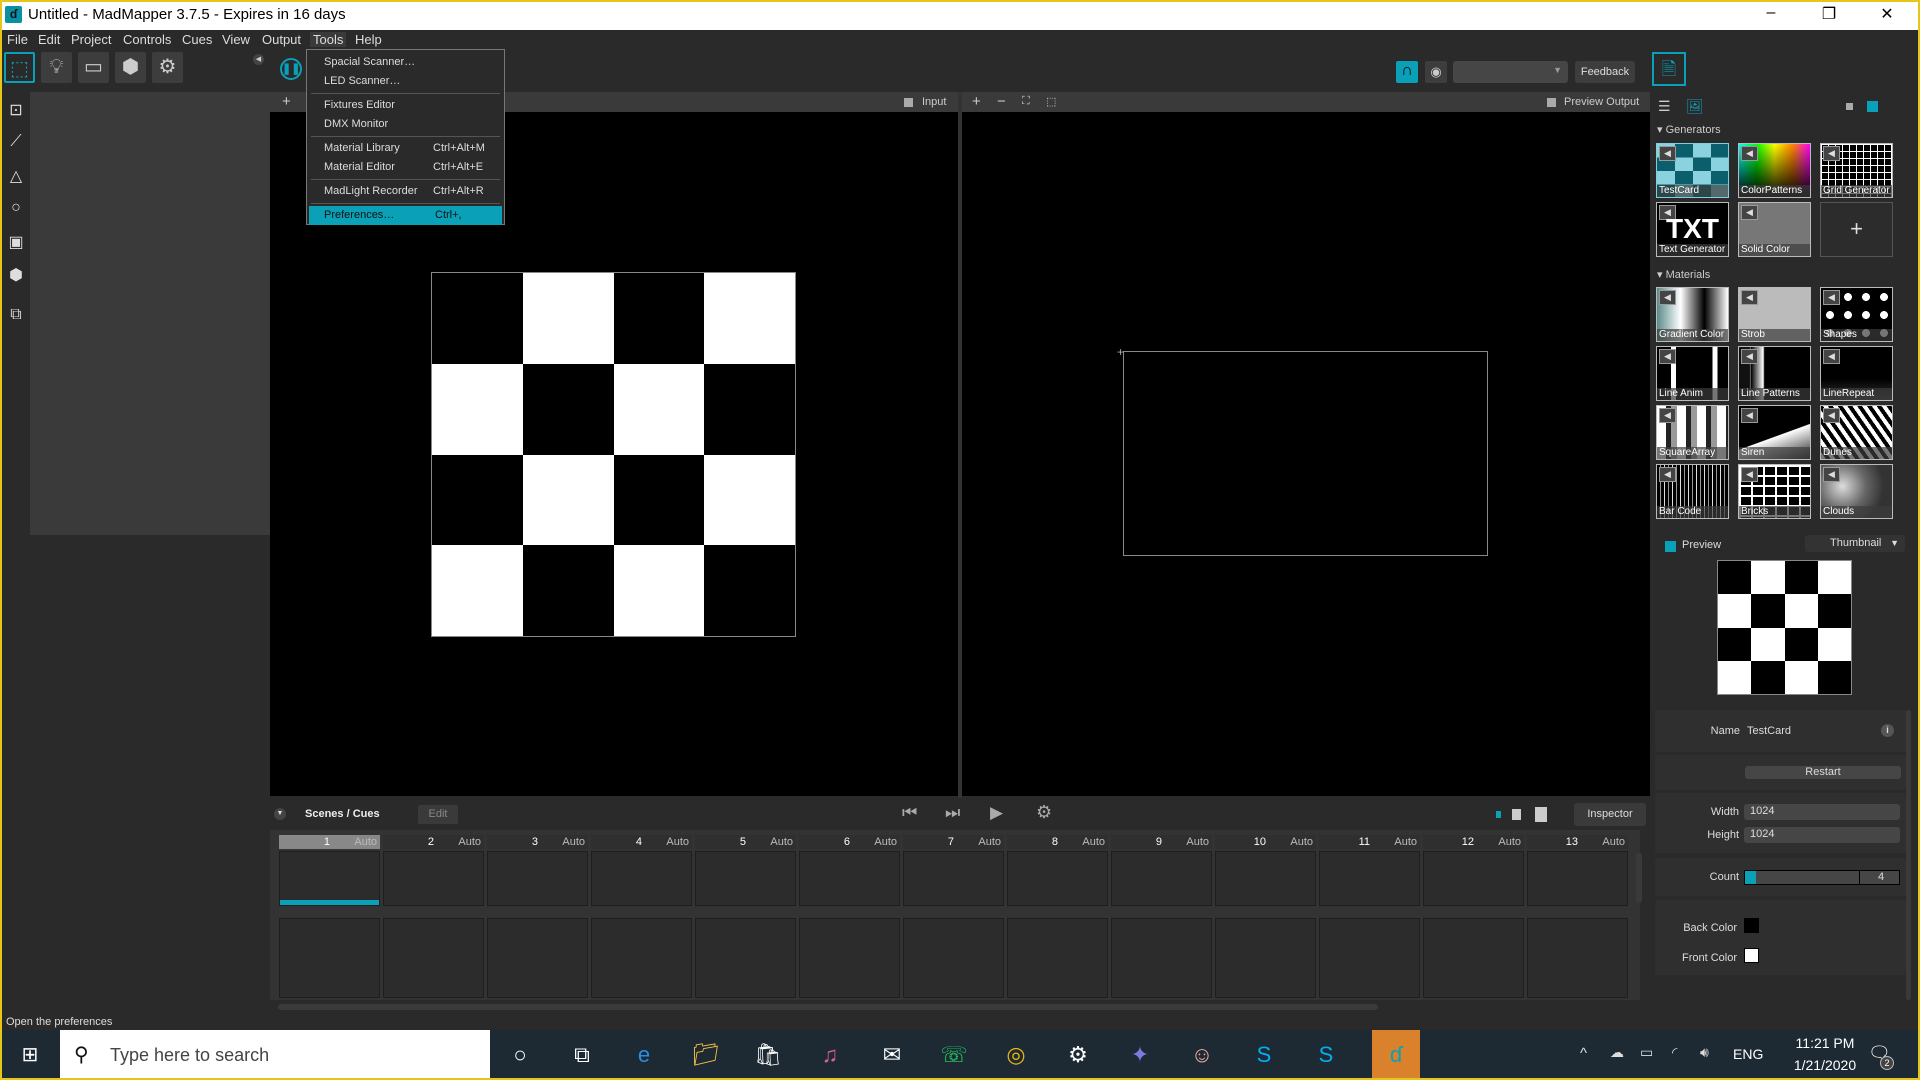  What do you see at coordinates (1057, 842) in the screenshot?
I see `cue-header-8: 8 Auto` at bounding box center [1057, 842].